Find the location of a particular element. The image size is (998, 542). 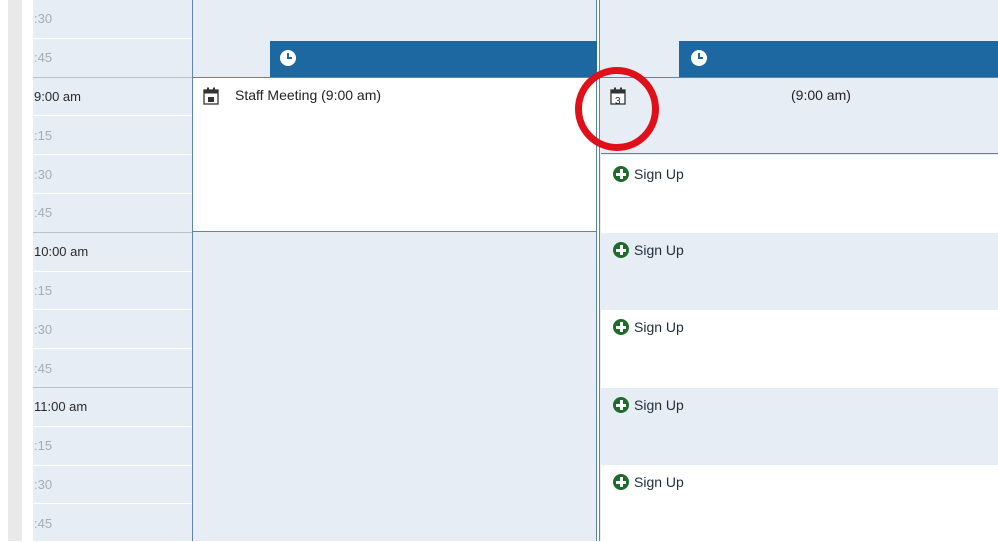

time-slot-label: 10:00 am is located at coordinates (112, 251).